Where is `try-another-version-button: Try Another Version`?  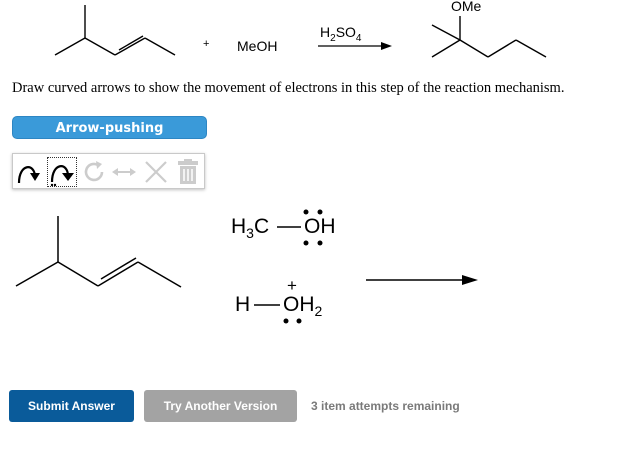
try-another-version-button: Try Another Version is located at coordinates (220, 406).